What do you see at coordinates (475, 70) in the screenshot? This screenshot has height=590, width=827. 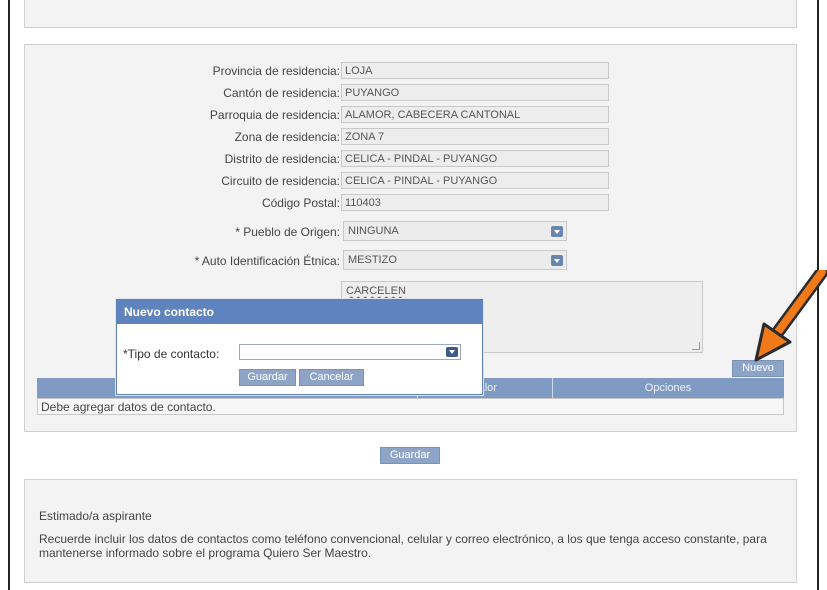 I see `provincia-field: LOJA` at bounding box center [475, 70].